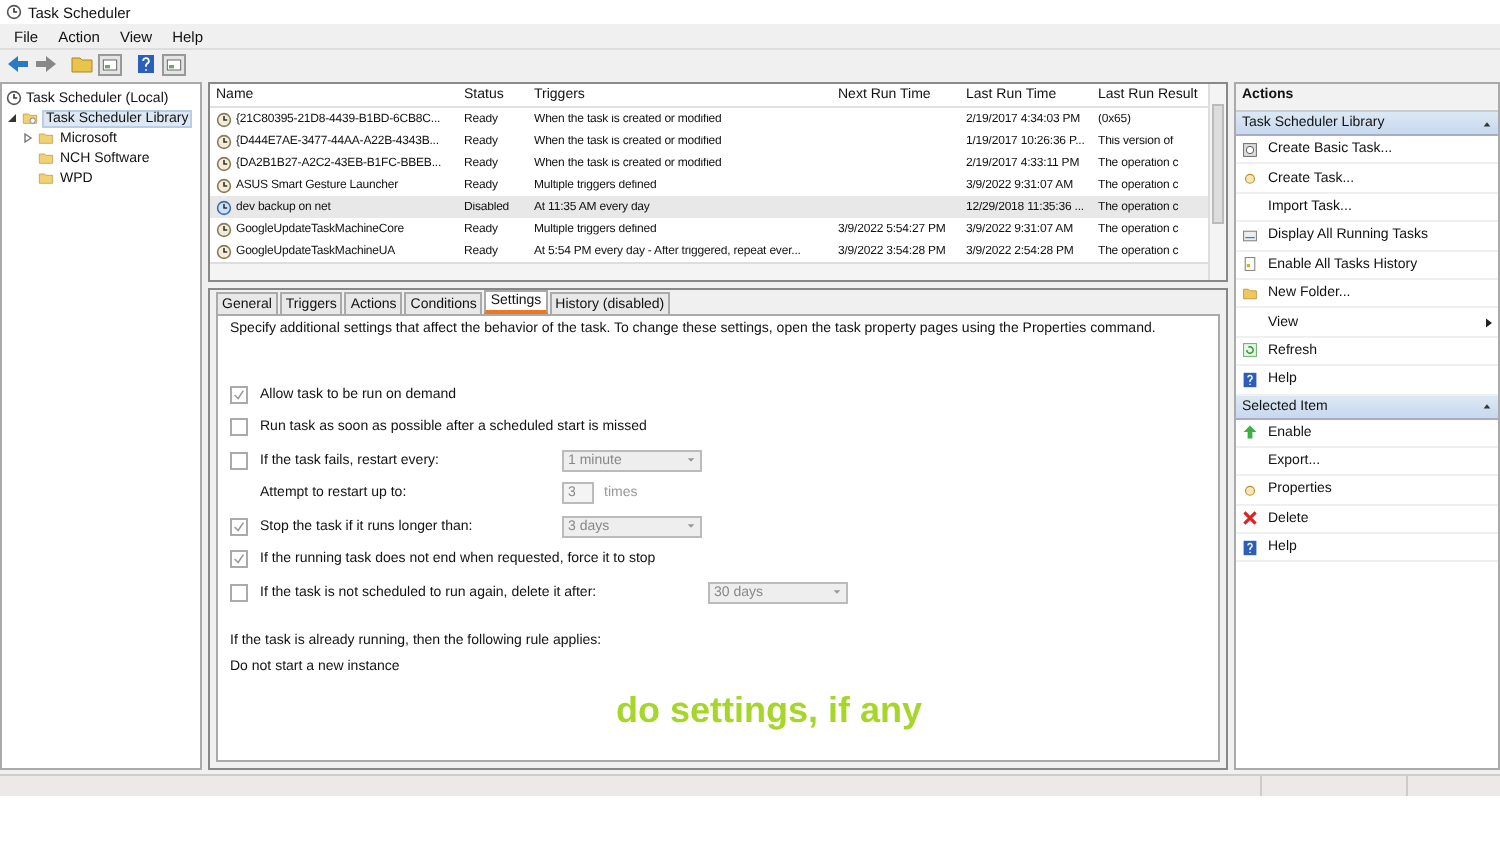 The width and height of the screenshot is (1500, 842). What do you see at coordinates (46, 64) in the screenshot?
I see `forward-icon` at bounding box center [46, 64].